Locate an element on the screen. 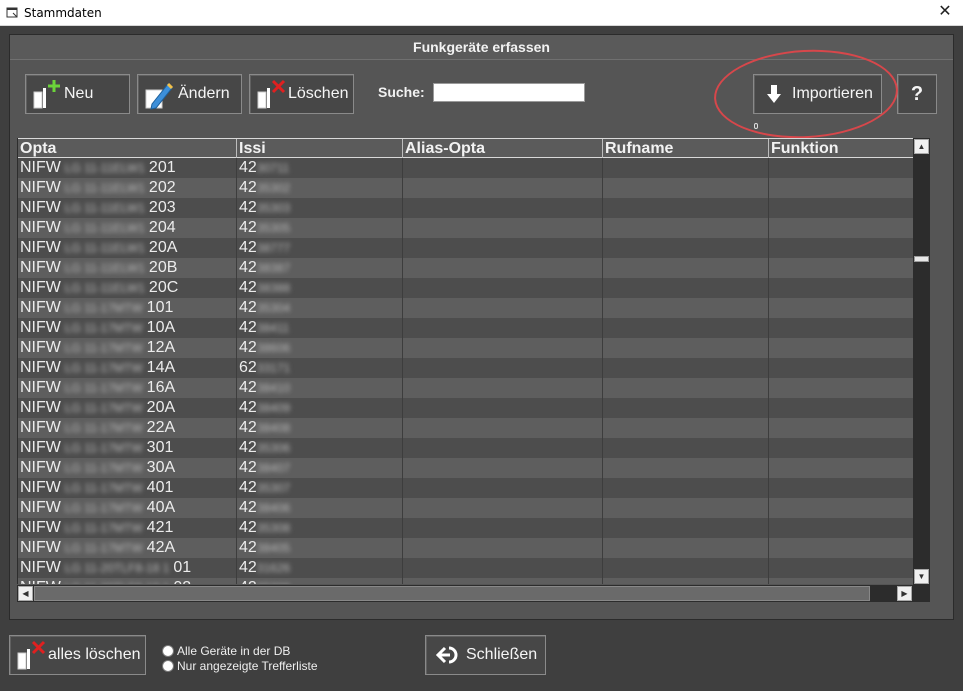 This screenshot has width=963, height=691. scroll-up-icon: ▲ is located at coordinates (921, 146).